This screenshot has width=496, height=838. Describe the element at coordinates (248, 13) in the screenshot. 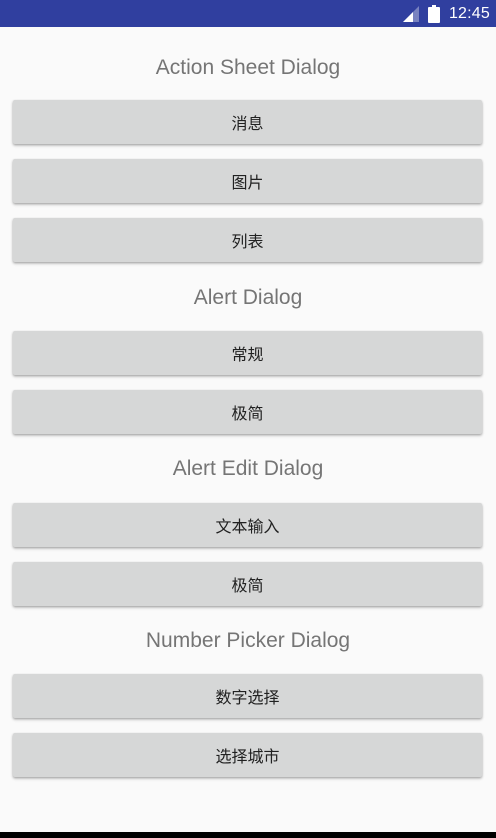

I see `status-bar: 12:45` at that location.